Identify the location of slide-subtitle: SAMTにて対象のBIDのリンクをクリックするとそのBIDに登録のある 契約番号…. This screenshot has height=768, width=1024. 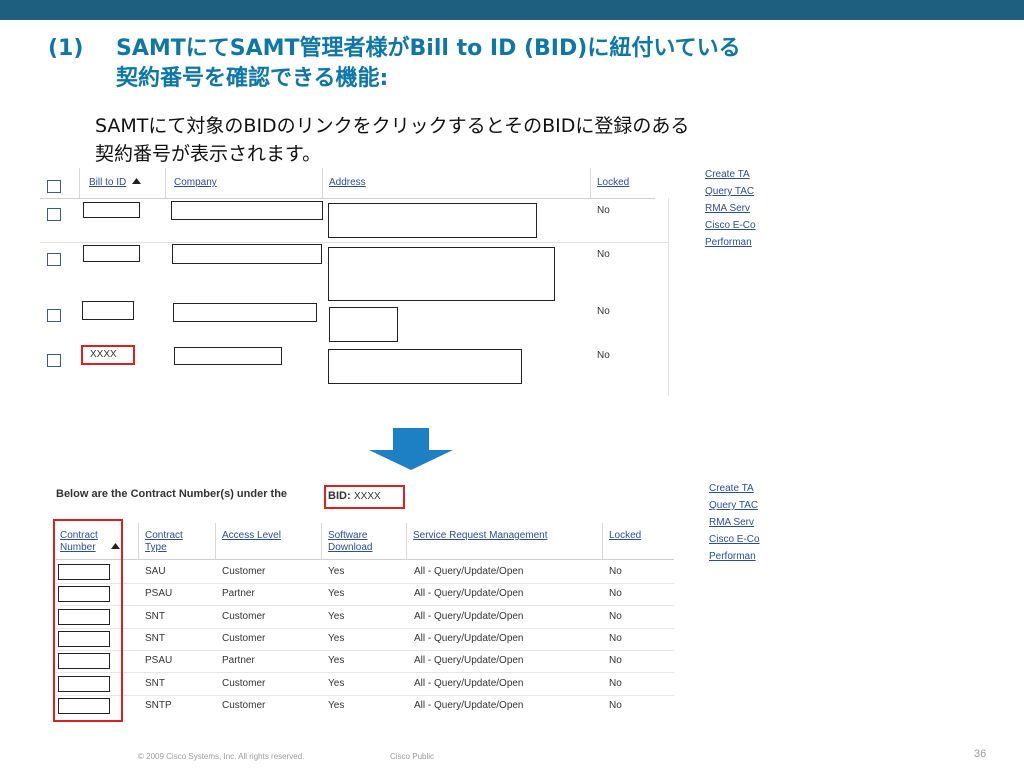
(392, 140).